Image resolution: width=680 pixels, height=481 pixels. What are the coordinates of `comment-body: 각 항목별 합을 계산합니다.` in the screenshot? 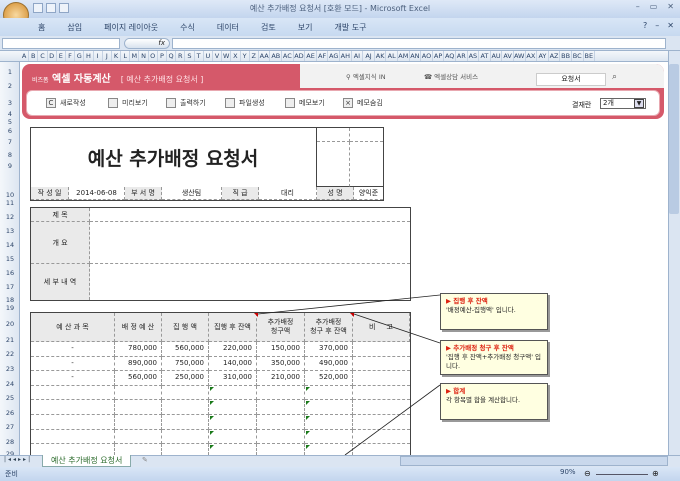 It's located at (483, 400).